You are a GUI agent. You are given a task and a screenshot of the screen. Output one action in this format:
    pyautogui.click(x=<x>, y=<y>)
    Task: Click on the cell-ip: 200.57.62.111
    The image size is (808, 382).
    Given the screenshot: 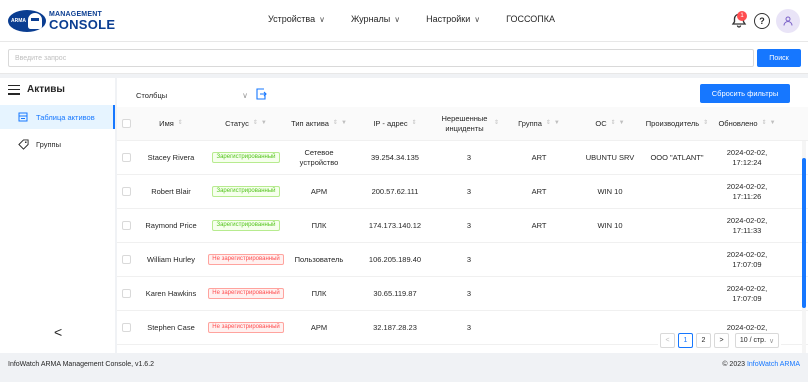 What is the action you would take?
    pyautogui.click(x=395, y=191)
    